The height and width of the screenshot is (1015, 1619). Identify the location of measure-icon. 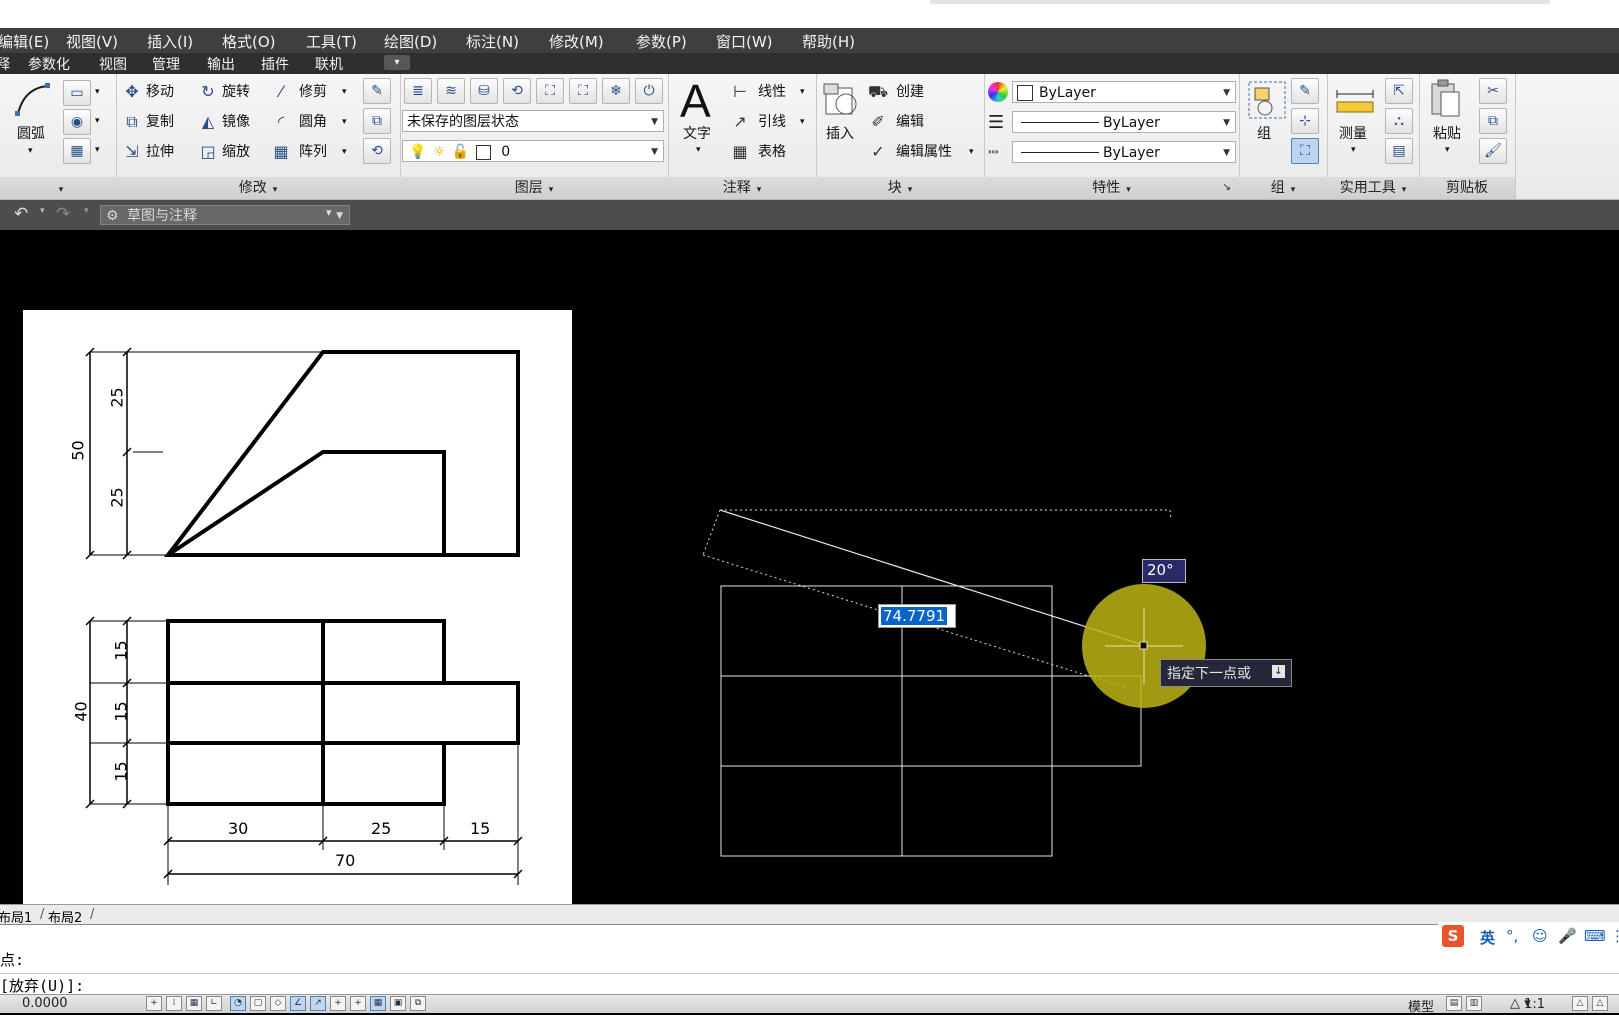
(1355, 101).